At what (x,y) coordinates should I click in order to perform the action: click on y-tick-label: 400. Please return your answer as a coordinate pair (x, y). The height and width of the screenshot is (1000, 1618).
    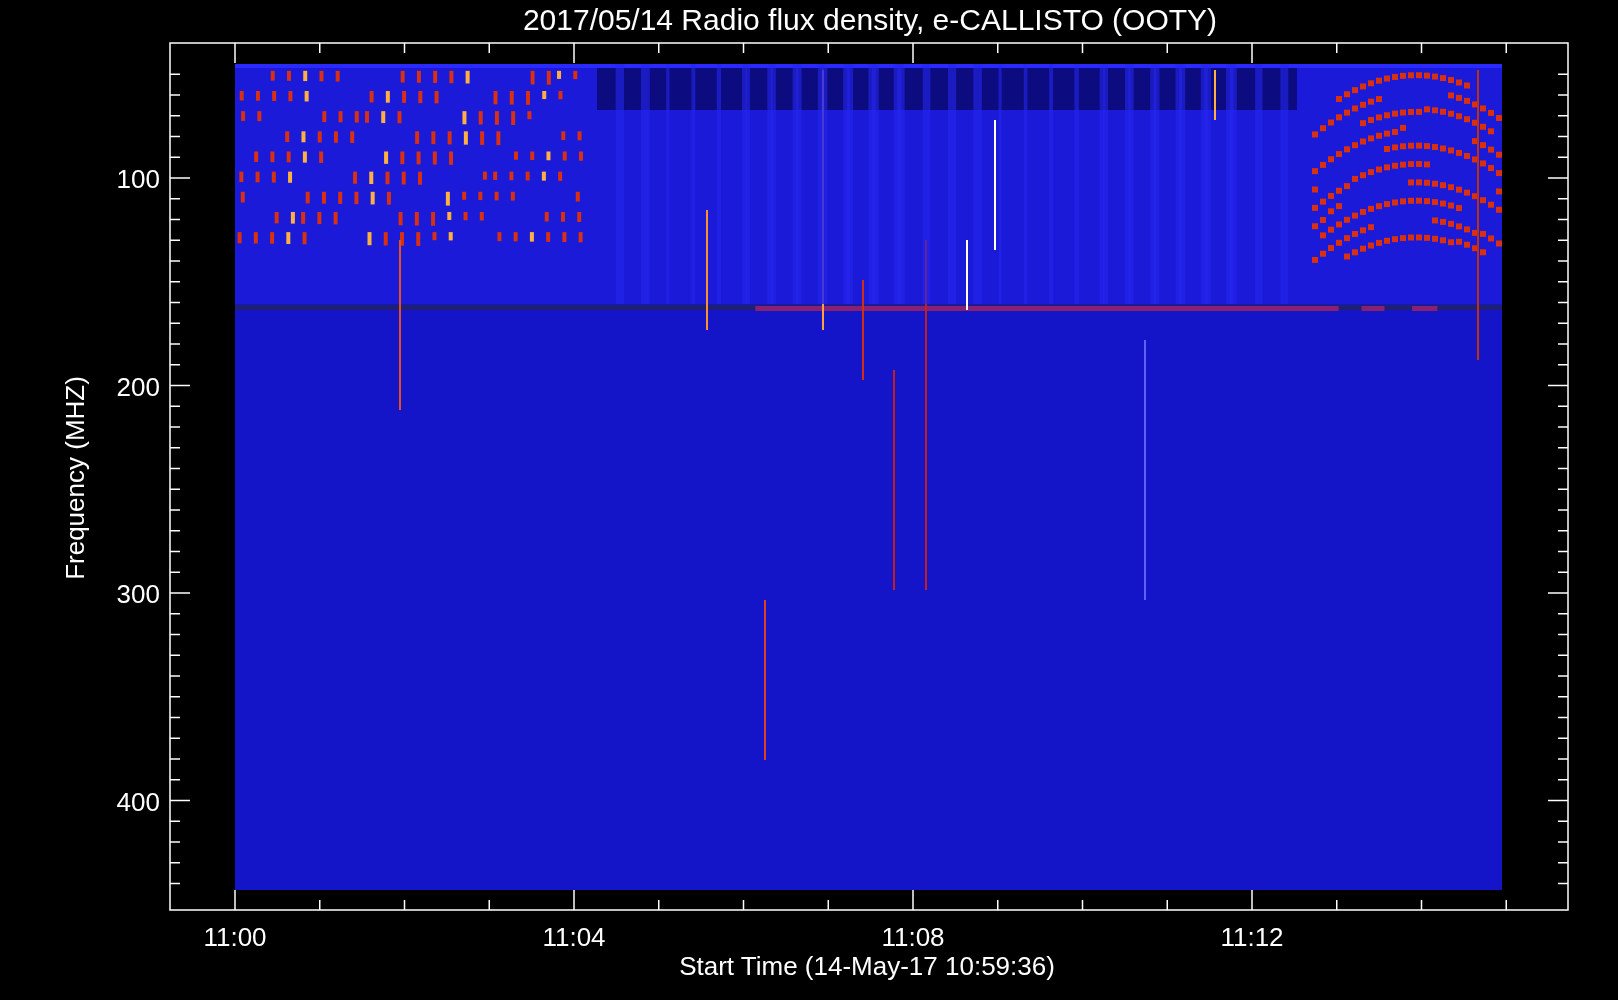
    Looking at the image, I should click on (138, 801).